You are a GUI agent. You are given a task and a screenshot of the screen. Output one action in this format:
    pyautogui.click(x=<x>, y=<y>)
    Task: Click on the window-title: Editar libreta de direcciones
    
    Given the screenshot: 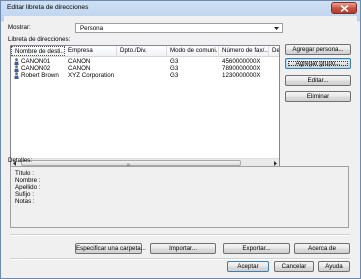 What is the action you would take?
    pyautogui.click(x=48, y=7)
    